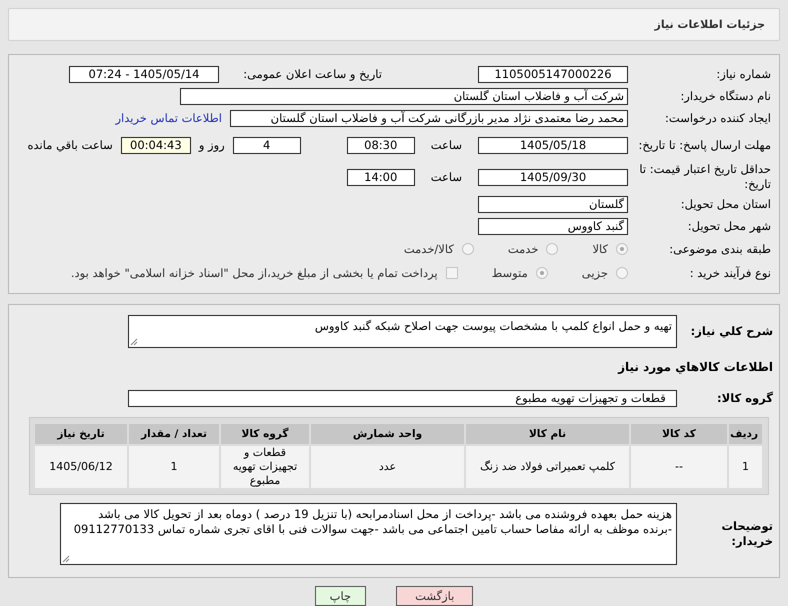 The image size is (788, 606). I want to click on days-label: روز و, so click(211, 145).